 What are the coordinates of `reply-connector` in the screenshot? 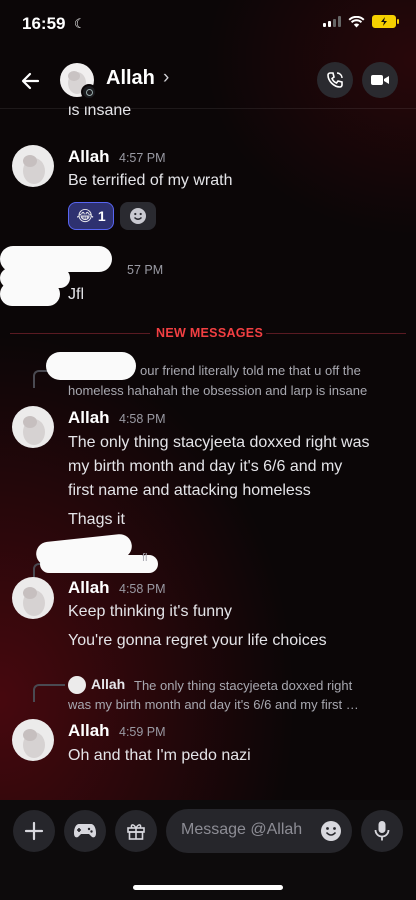 It's located at (49, 693).